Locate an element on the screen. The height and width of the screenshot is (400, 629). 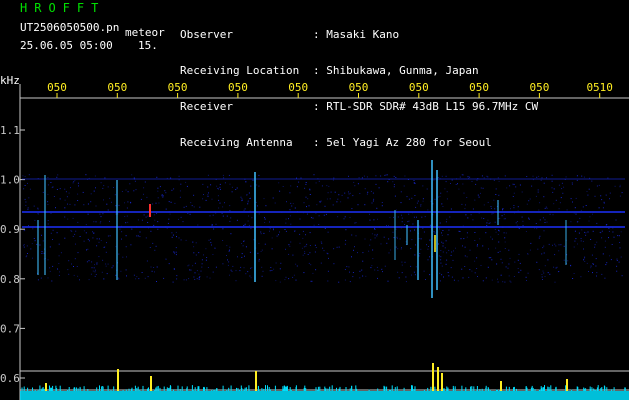
y-ticks: 1.1 1.0 0.9 0.8 0.7 0.6 is located at coordinates (12, 254).